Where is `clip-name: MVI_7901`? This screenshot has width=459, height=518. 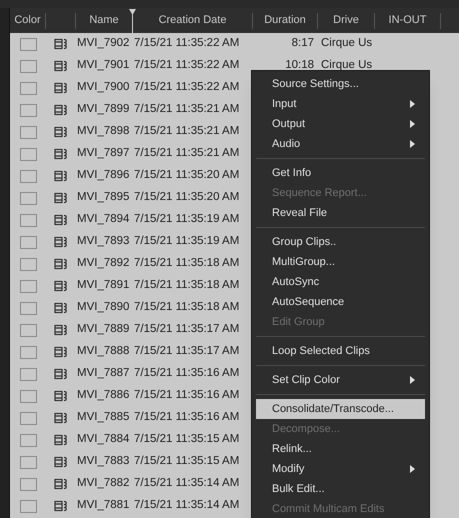 clip-name: MVI_7901 is located at coordinates (103, 65).